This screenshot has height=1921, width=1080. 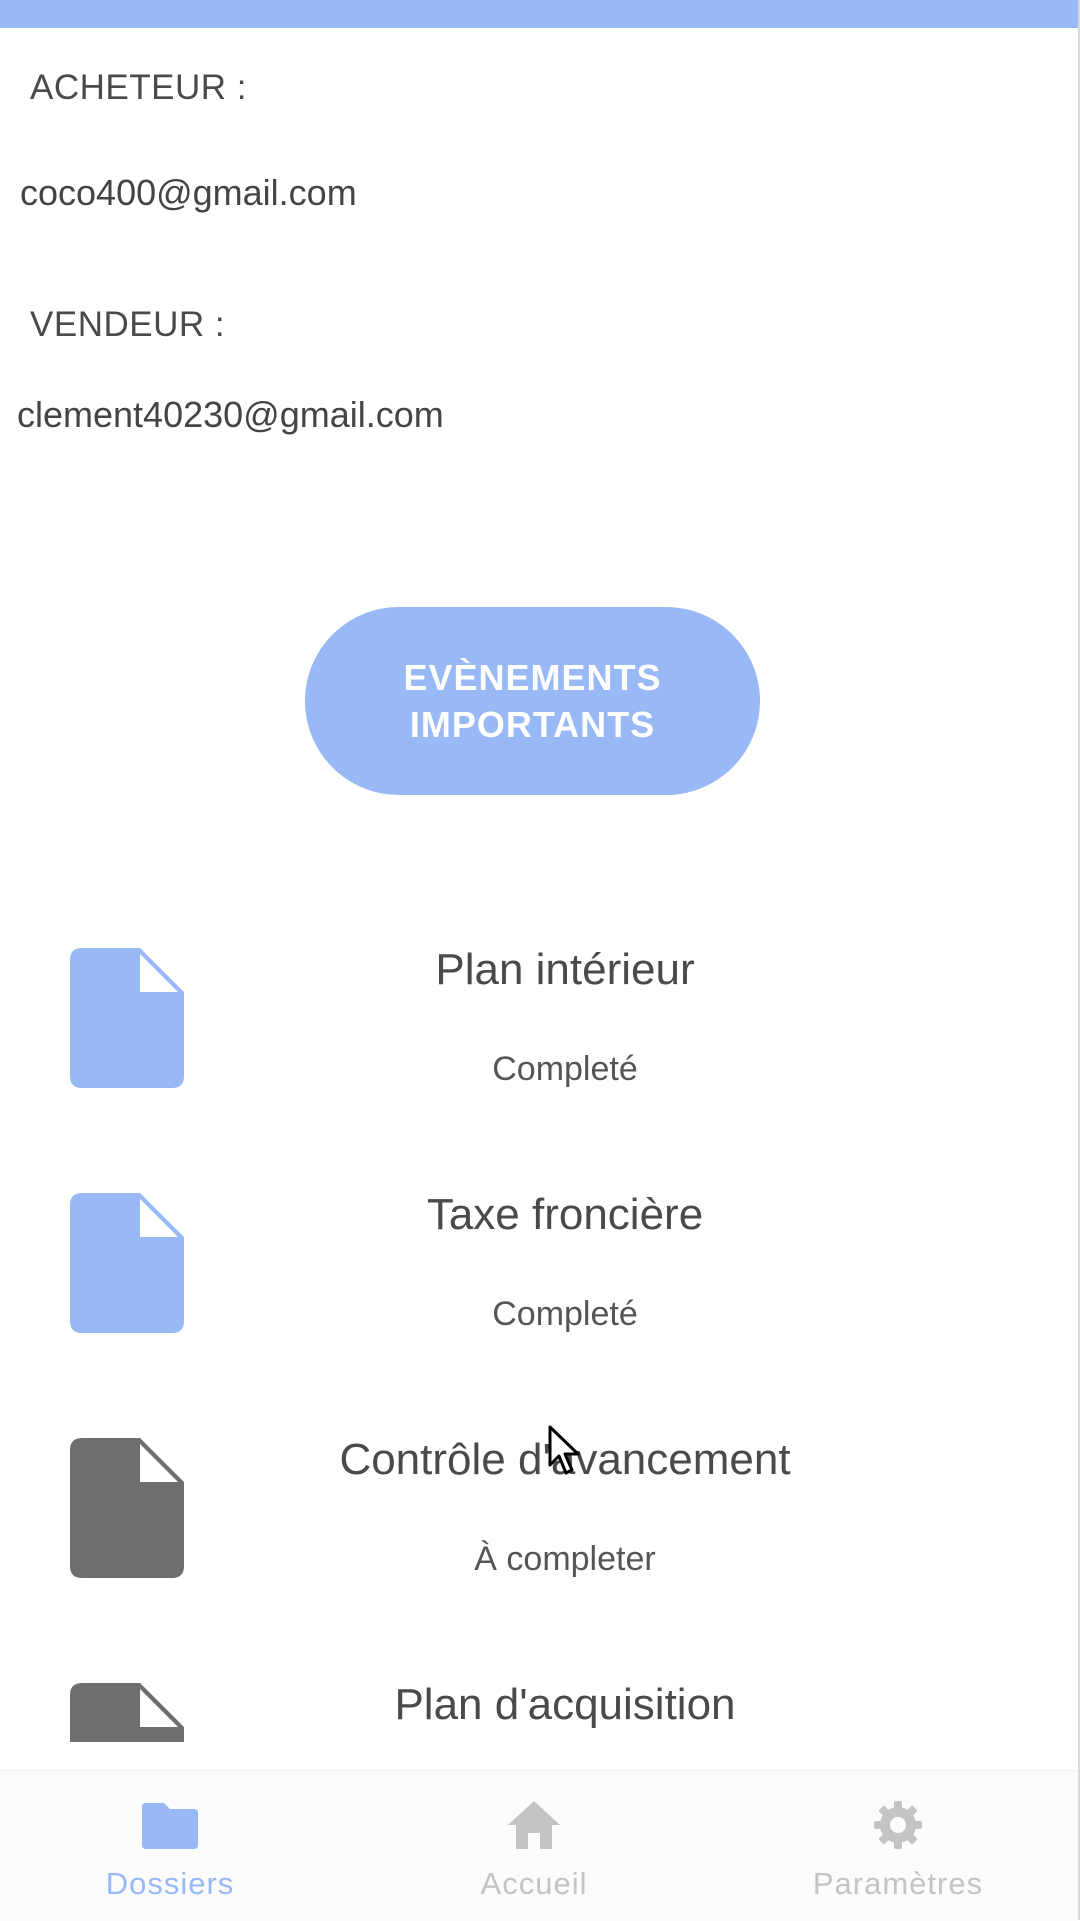 What do you see at coordinates (128, 324) in the screenshot?
I see `seller-label: VENDEUR :` at bounding box center [128, 324].